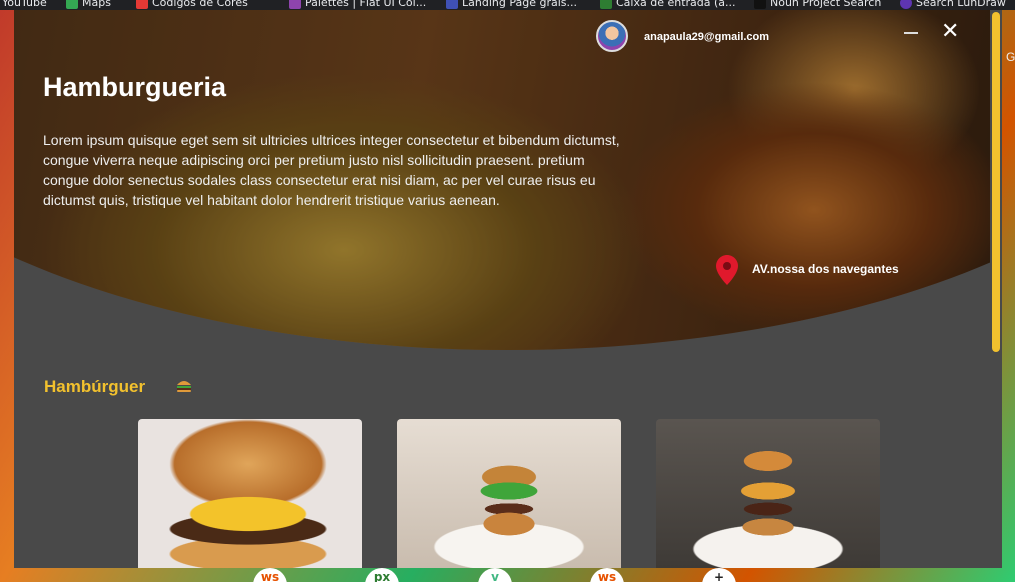 The height and width of the screenshot is (582, 1015). Describe the element at coordinates (24, 5) in the screenshot. I see `bookmark-youtube: YouTube` at that location.